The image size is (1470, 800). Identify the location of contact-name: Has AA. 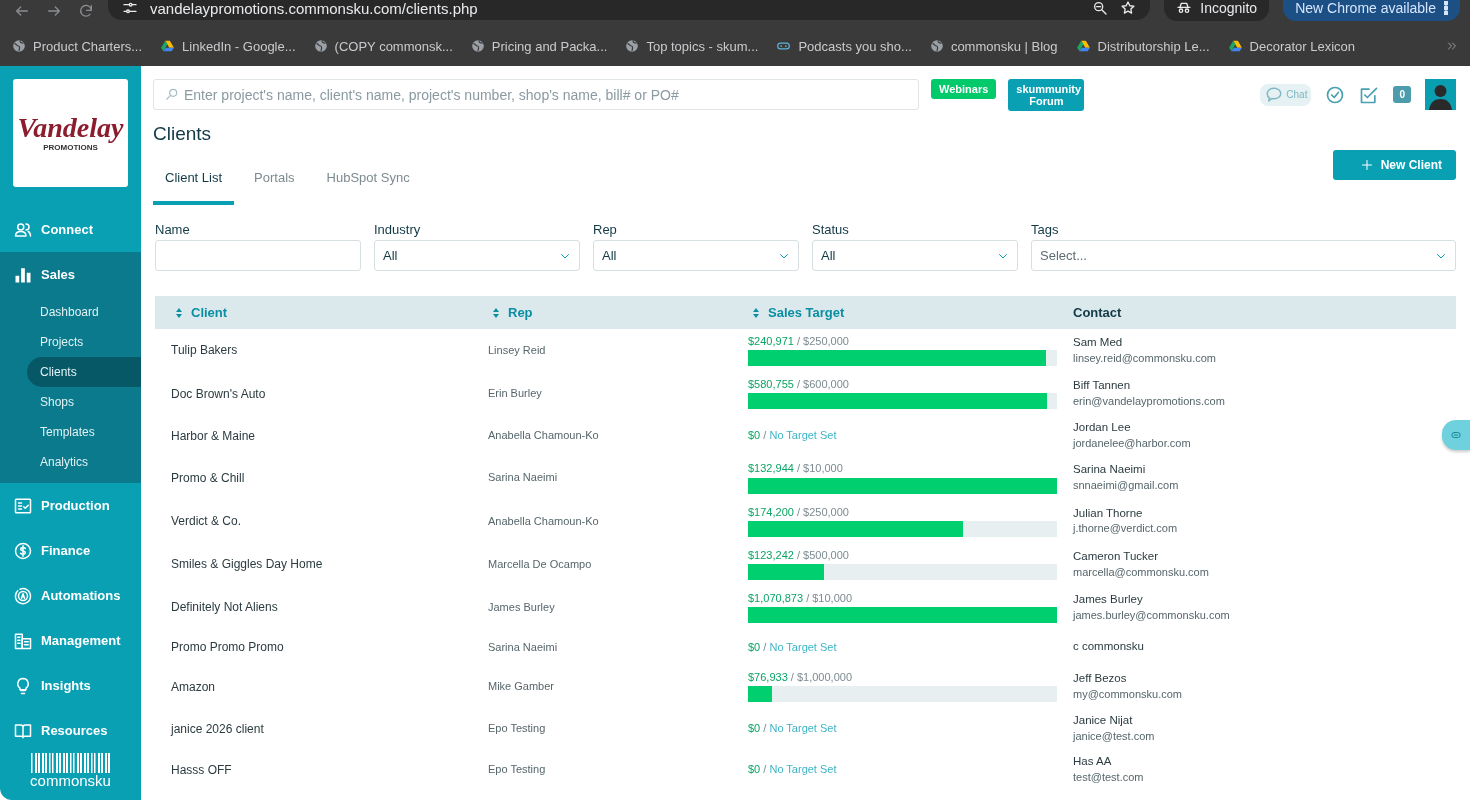
(1093, 762).